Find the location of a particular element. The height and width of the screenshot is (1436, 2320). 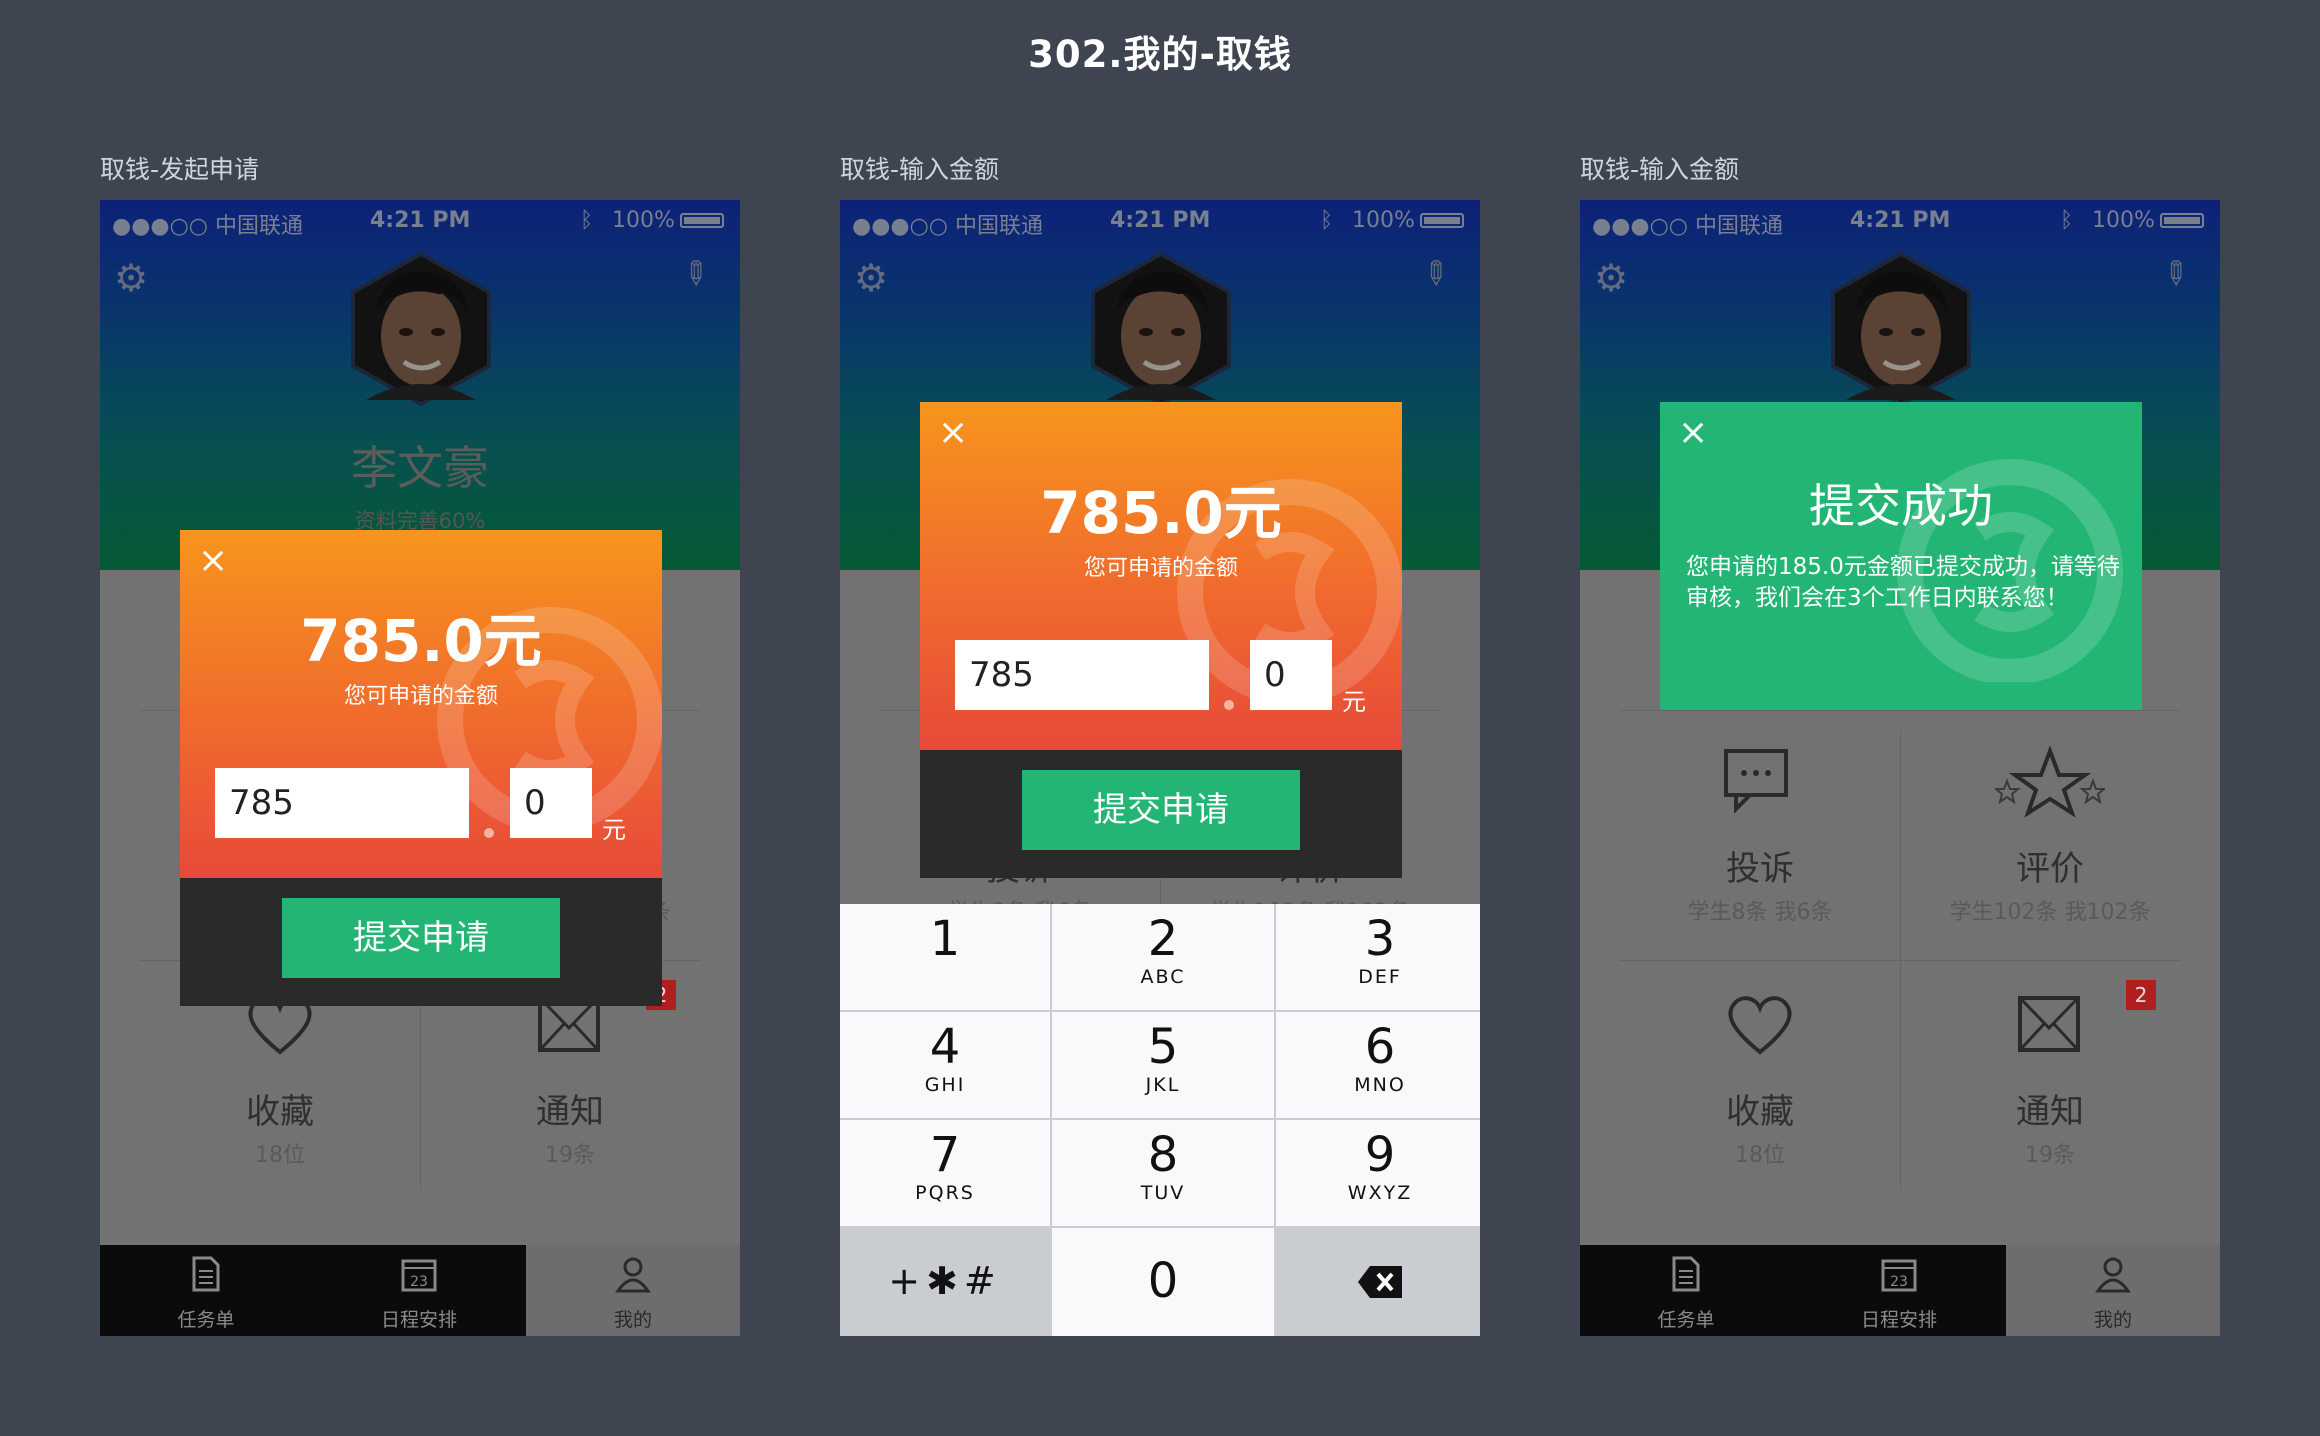

screen-caption-2: 取钱-输入金额 is located at coordinates (920, 169).